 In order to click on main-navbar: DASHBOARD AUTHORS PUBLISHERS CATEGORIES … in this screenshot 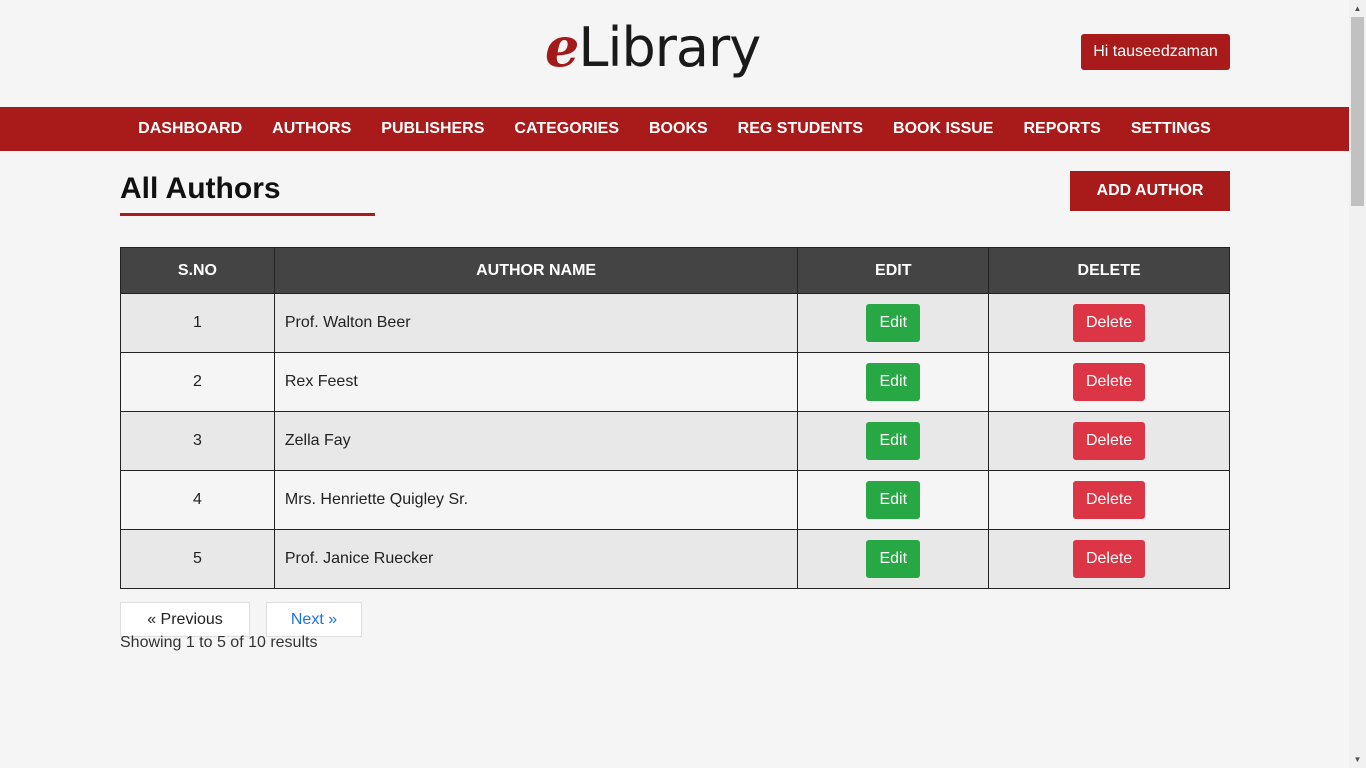, I will do `click(674, 129)`.